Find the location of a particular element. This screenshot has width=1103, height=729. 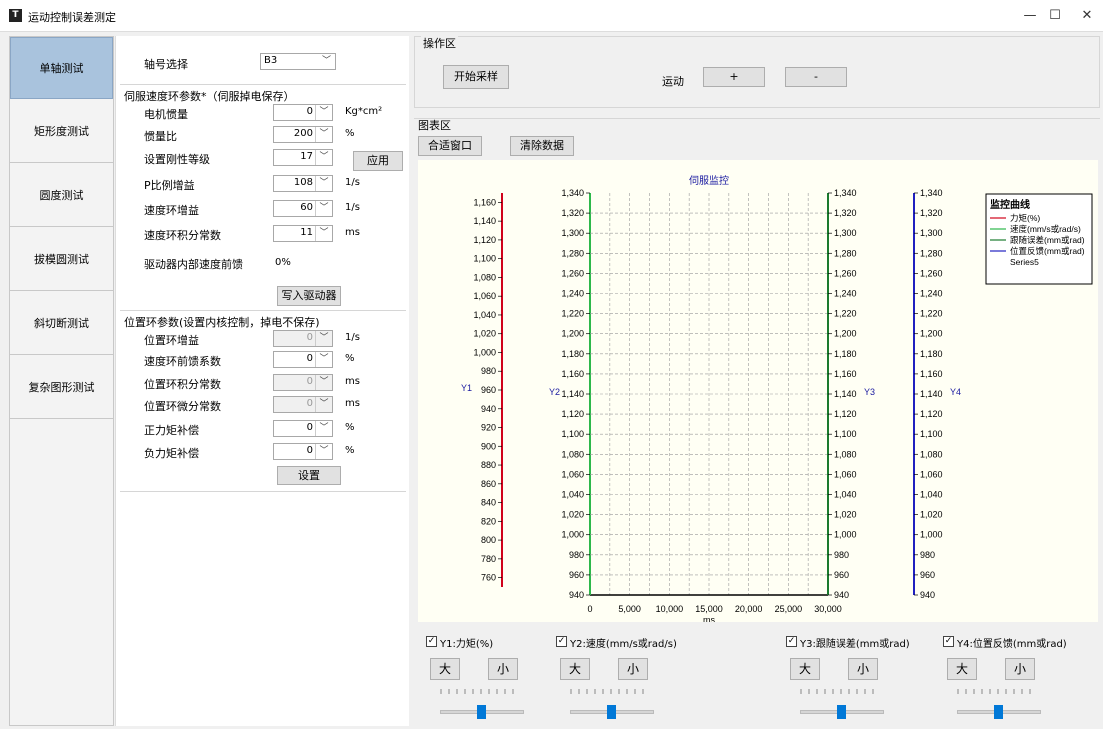

motion-plus-button: + is located at coordinates (734, 77).